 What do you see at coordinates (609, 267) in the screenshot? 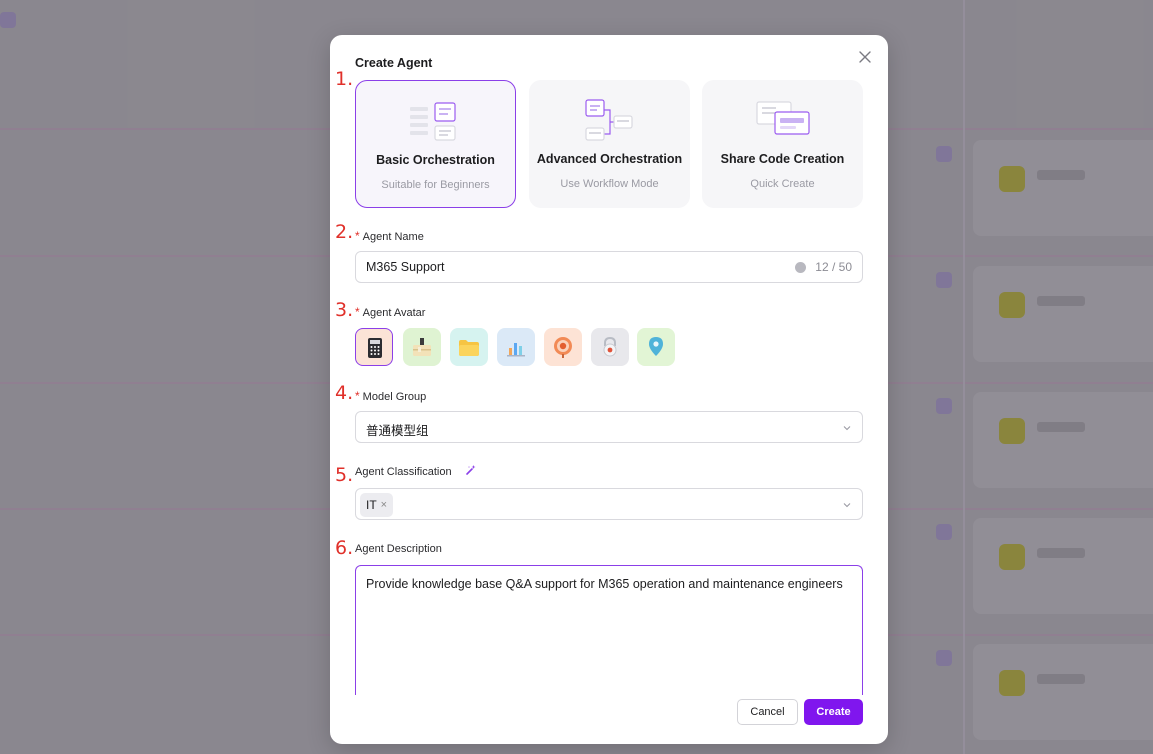
I see `agent-name-input: M365 Support 12 / 50` at bounding box center [609, 267].